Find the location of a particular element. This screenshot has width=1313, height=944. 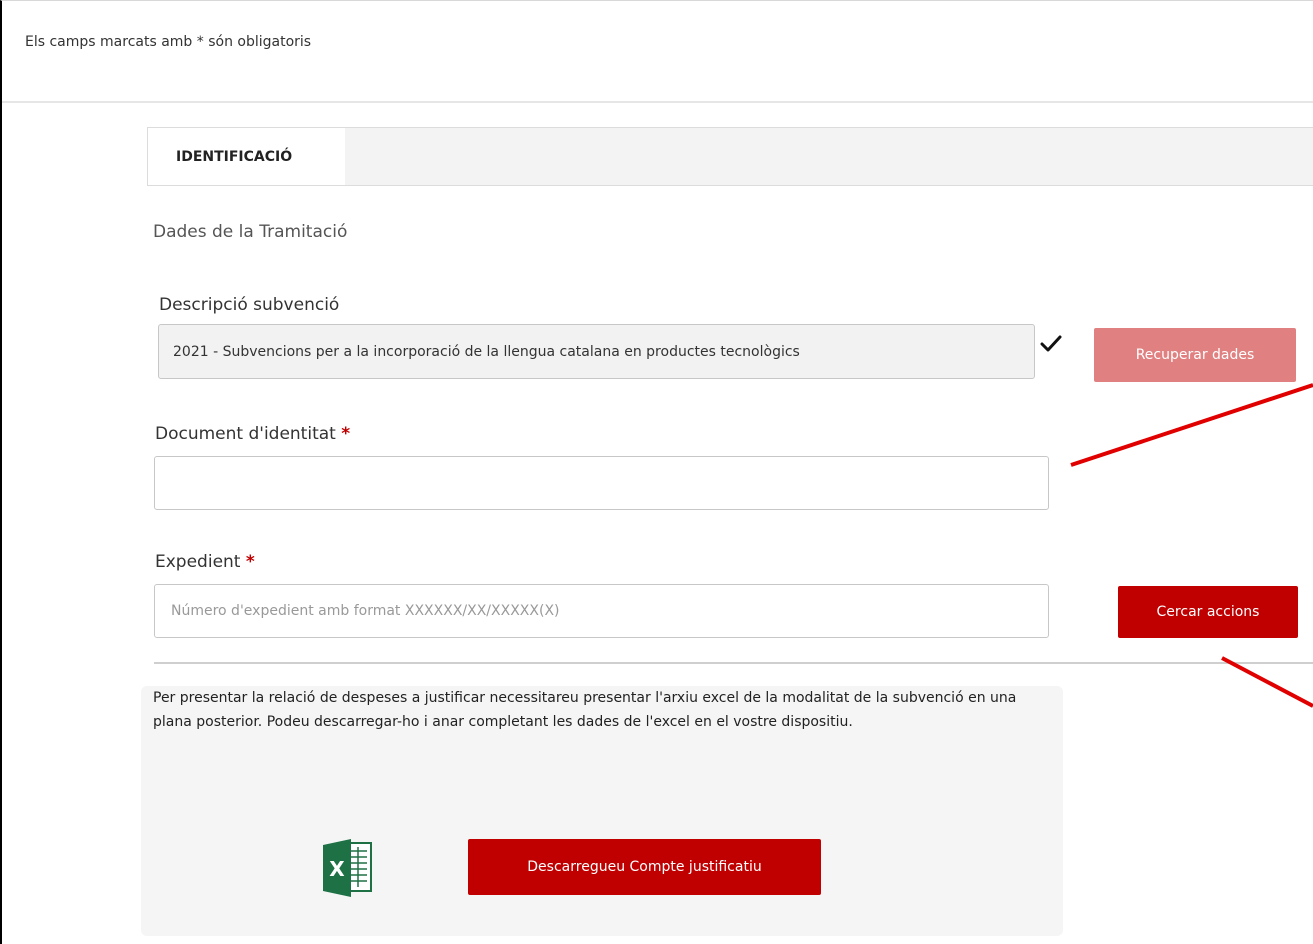

header-divider is located at coordinates (657, 102).